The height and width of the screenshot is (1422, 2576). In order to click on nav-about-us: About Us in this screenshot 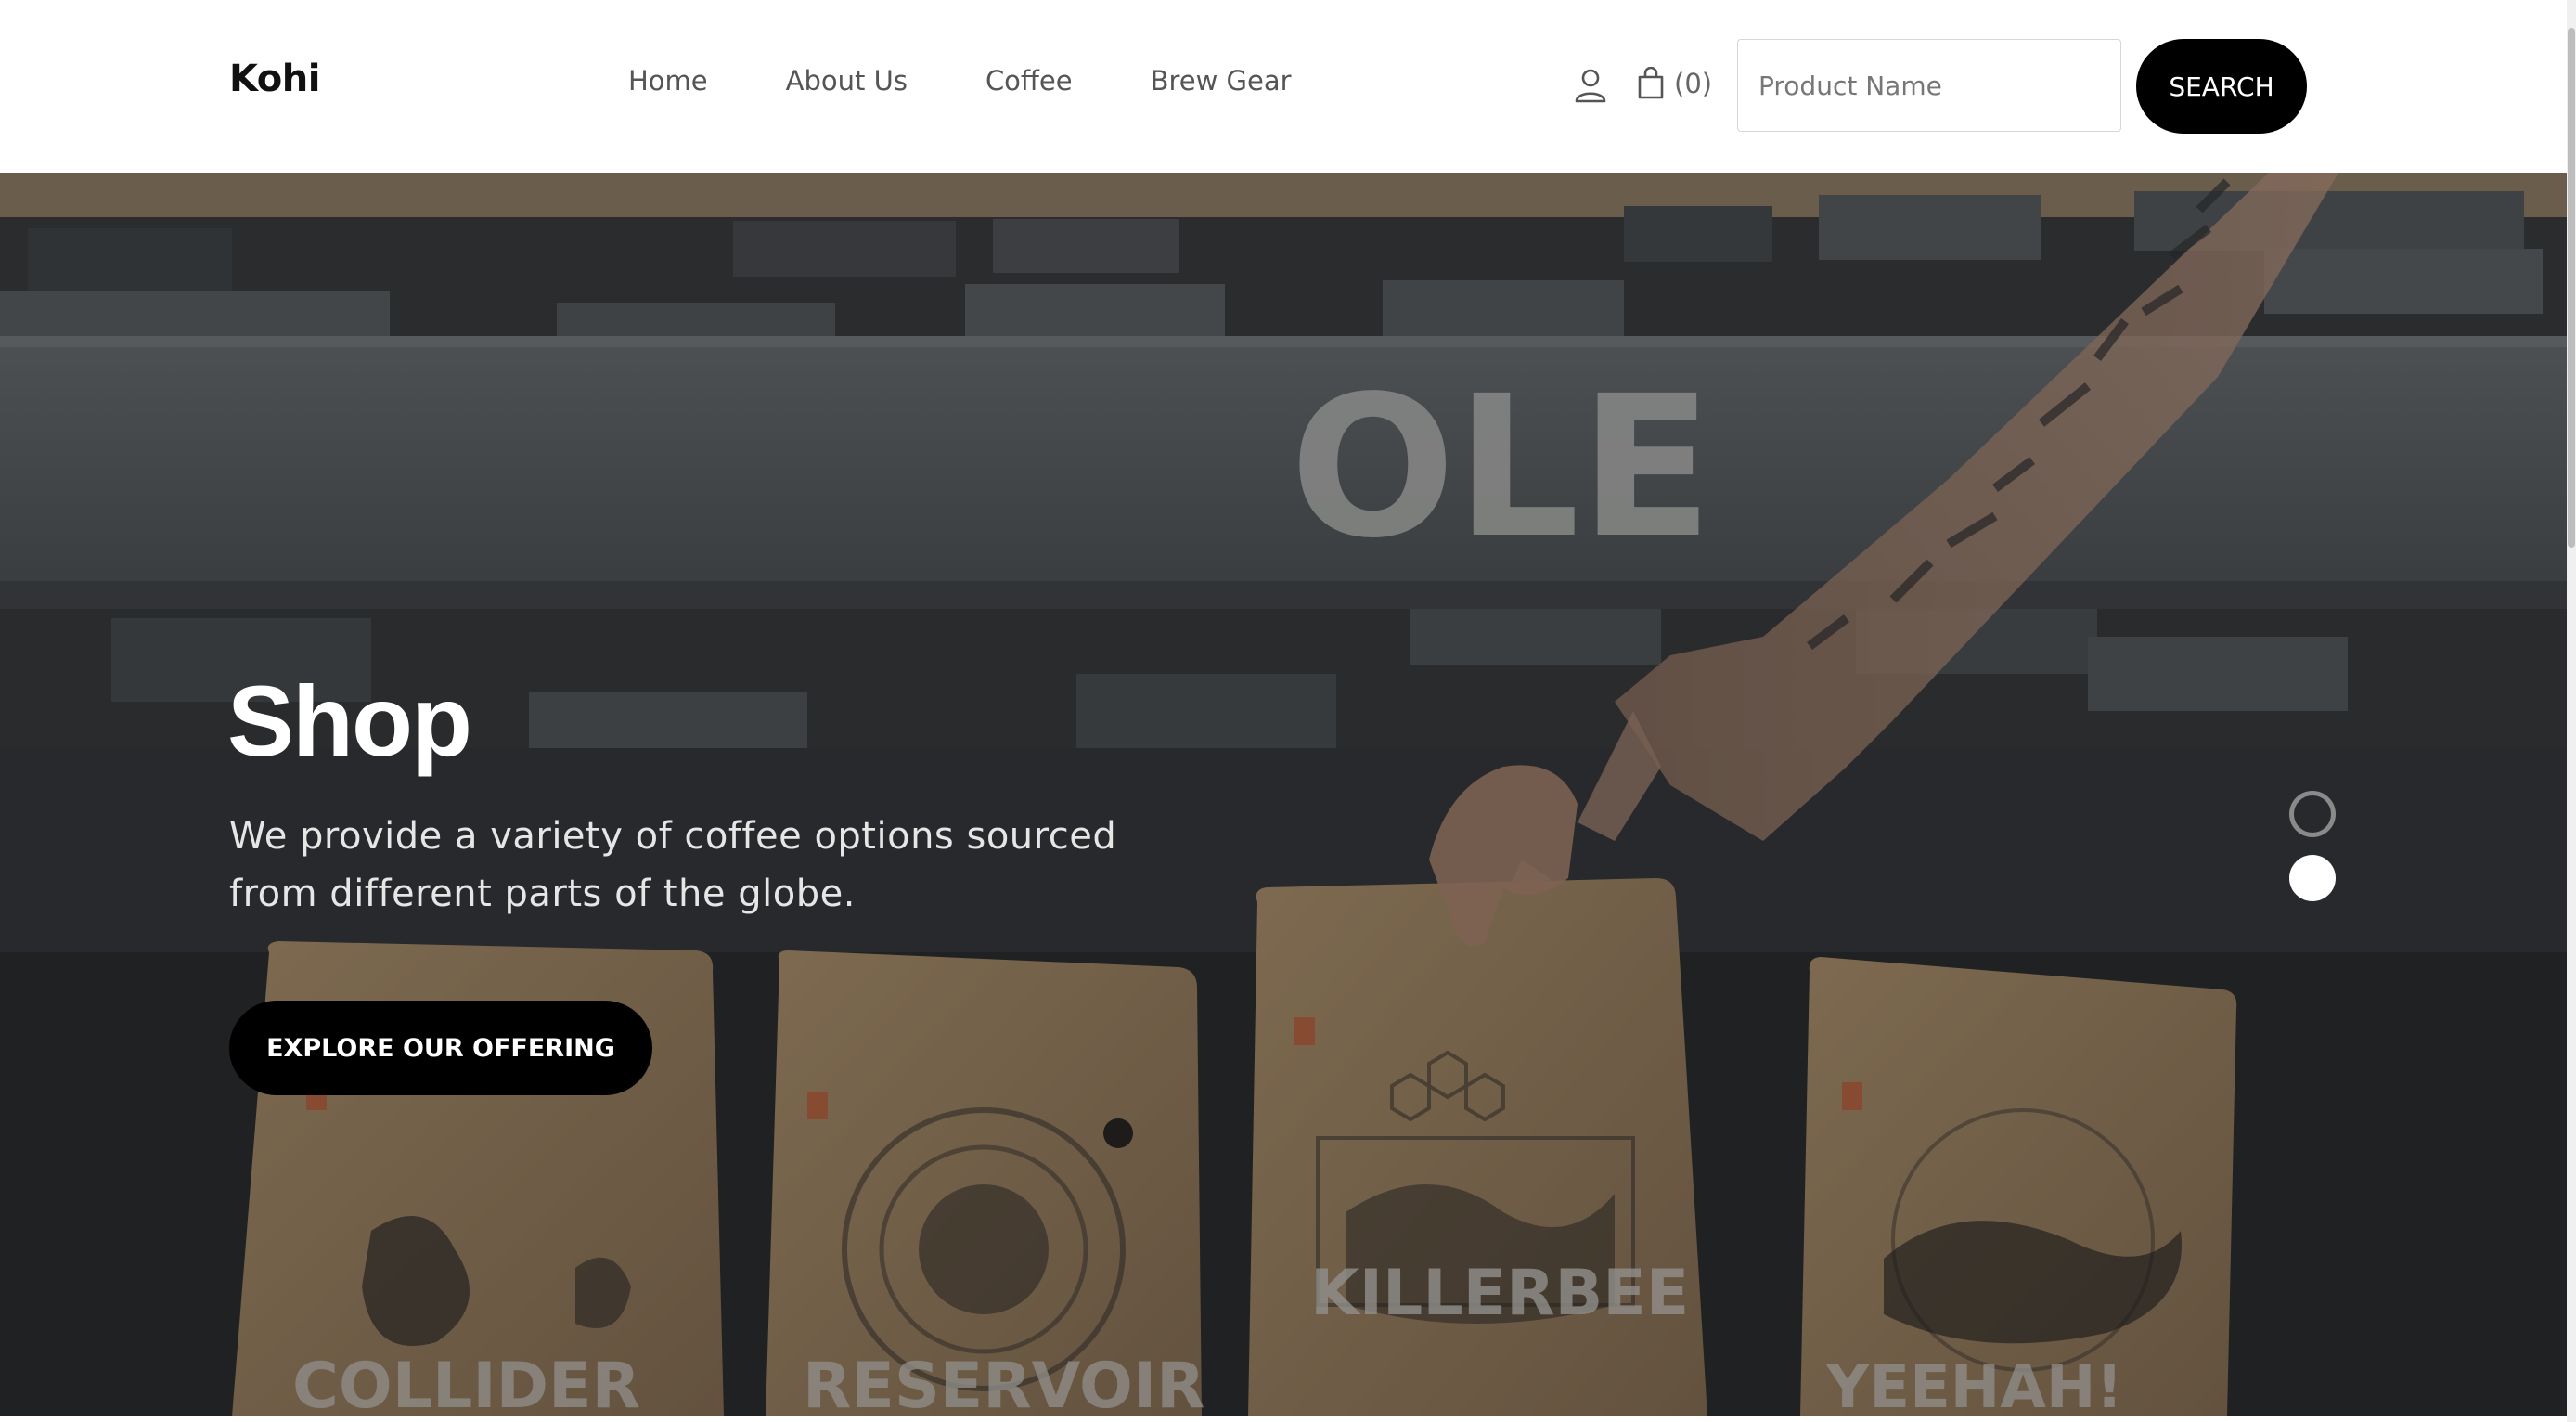, I will do `click(847, 81)`.